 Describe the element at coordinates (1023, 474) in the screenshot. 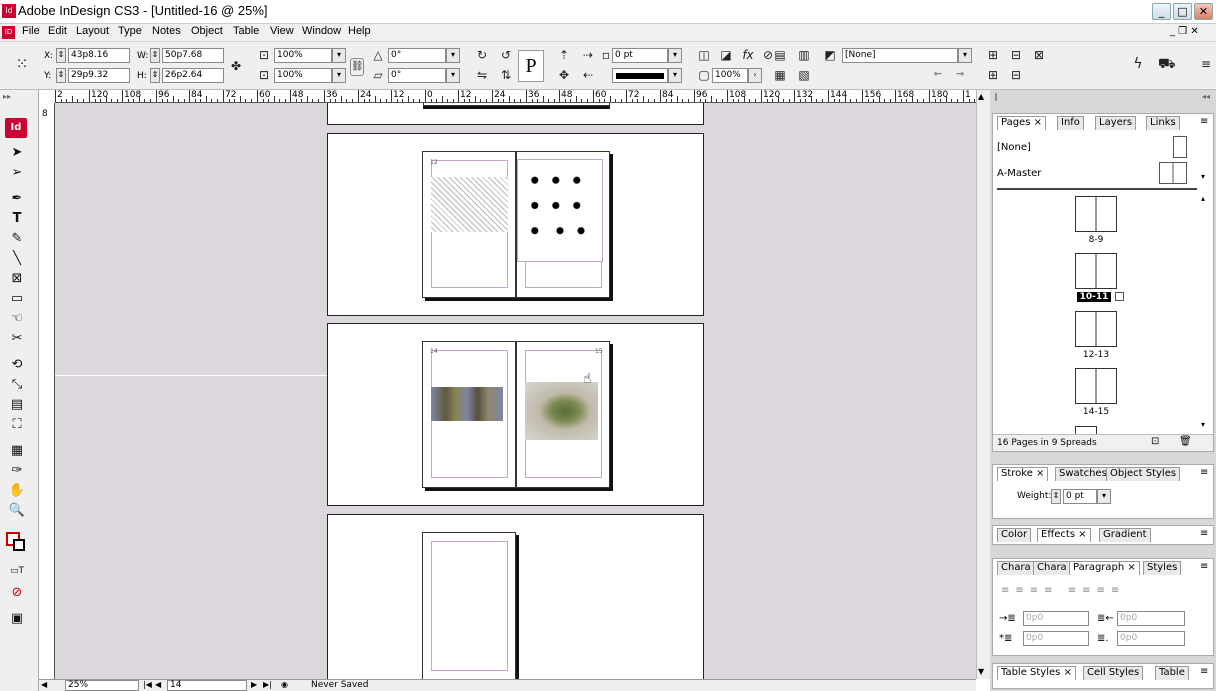

I see `tab-stroke: Stroke ×` at that location.